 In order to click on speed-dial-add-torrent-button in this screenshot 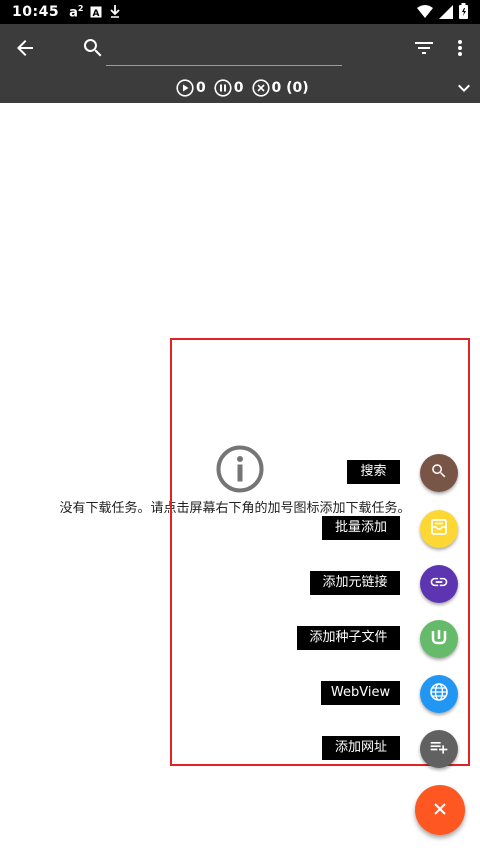, I will do `click(439, 639)`.